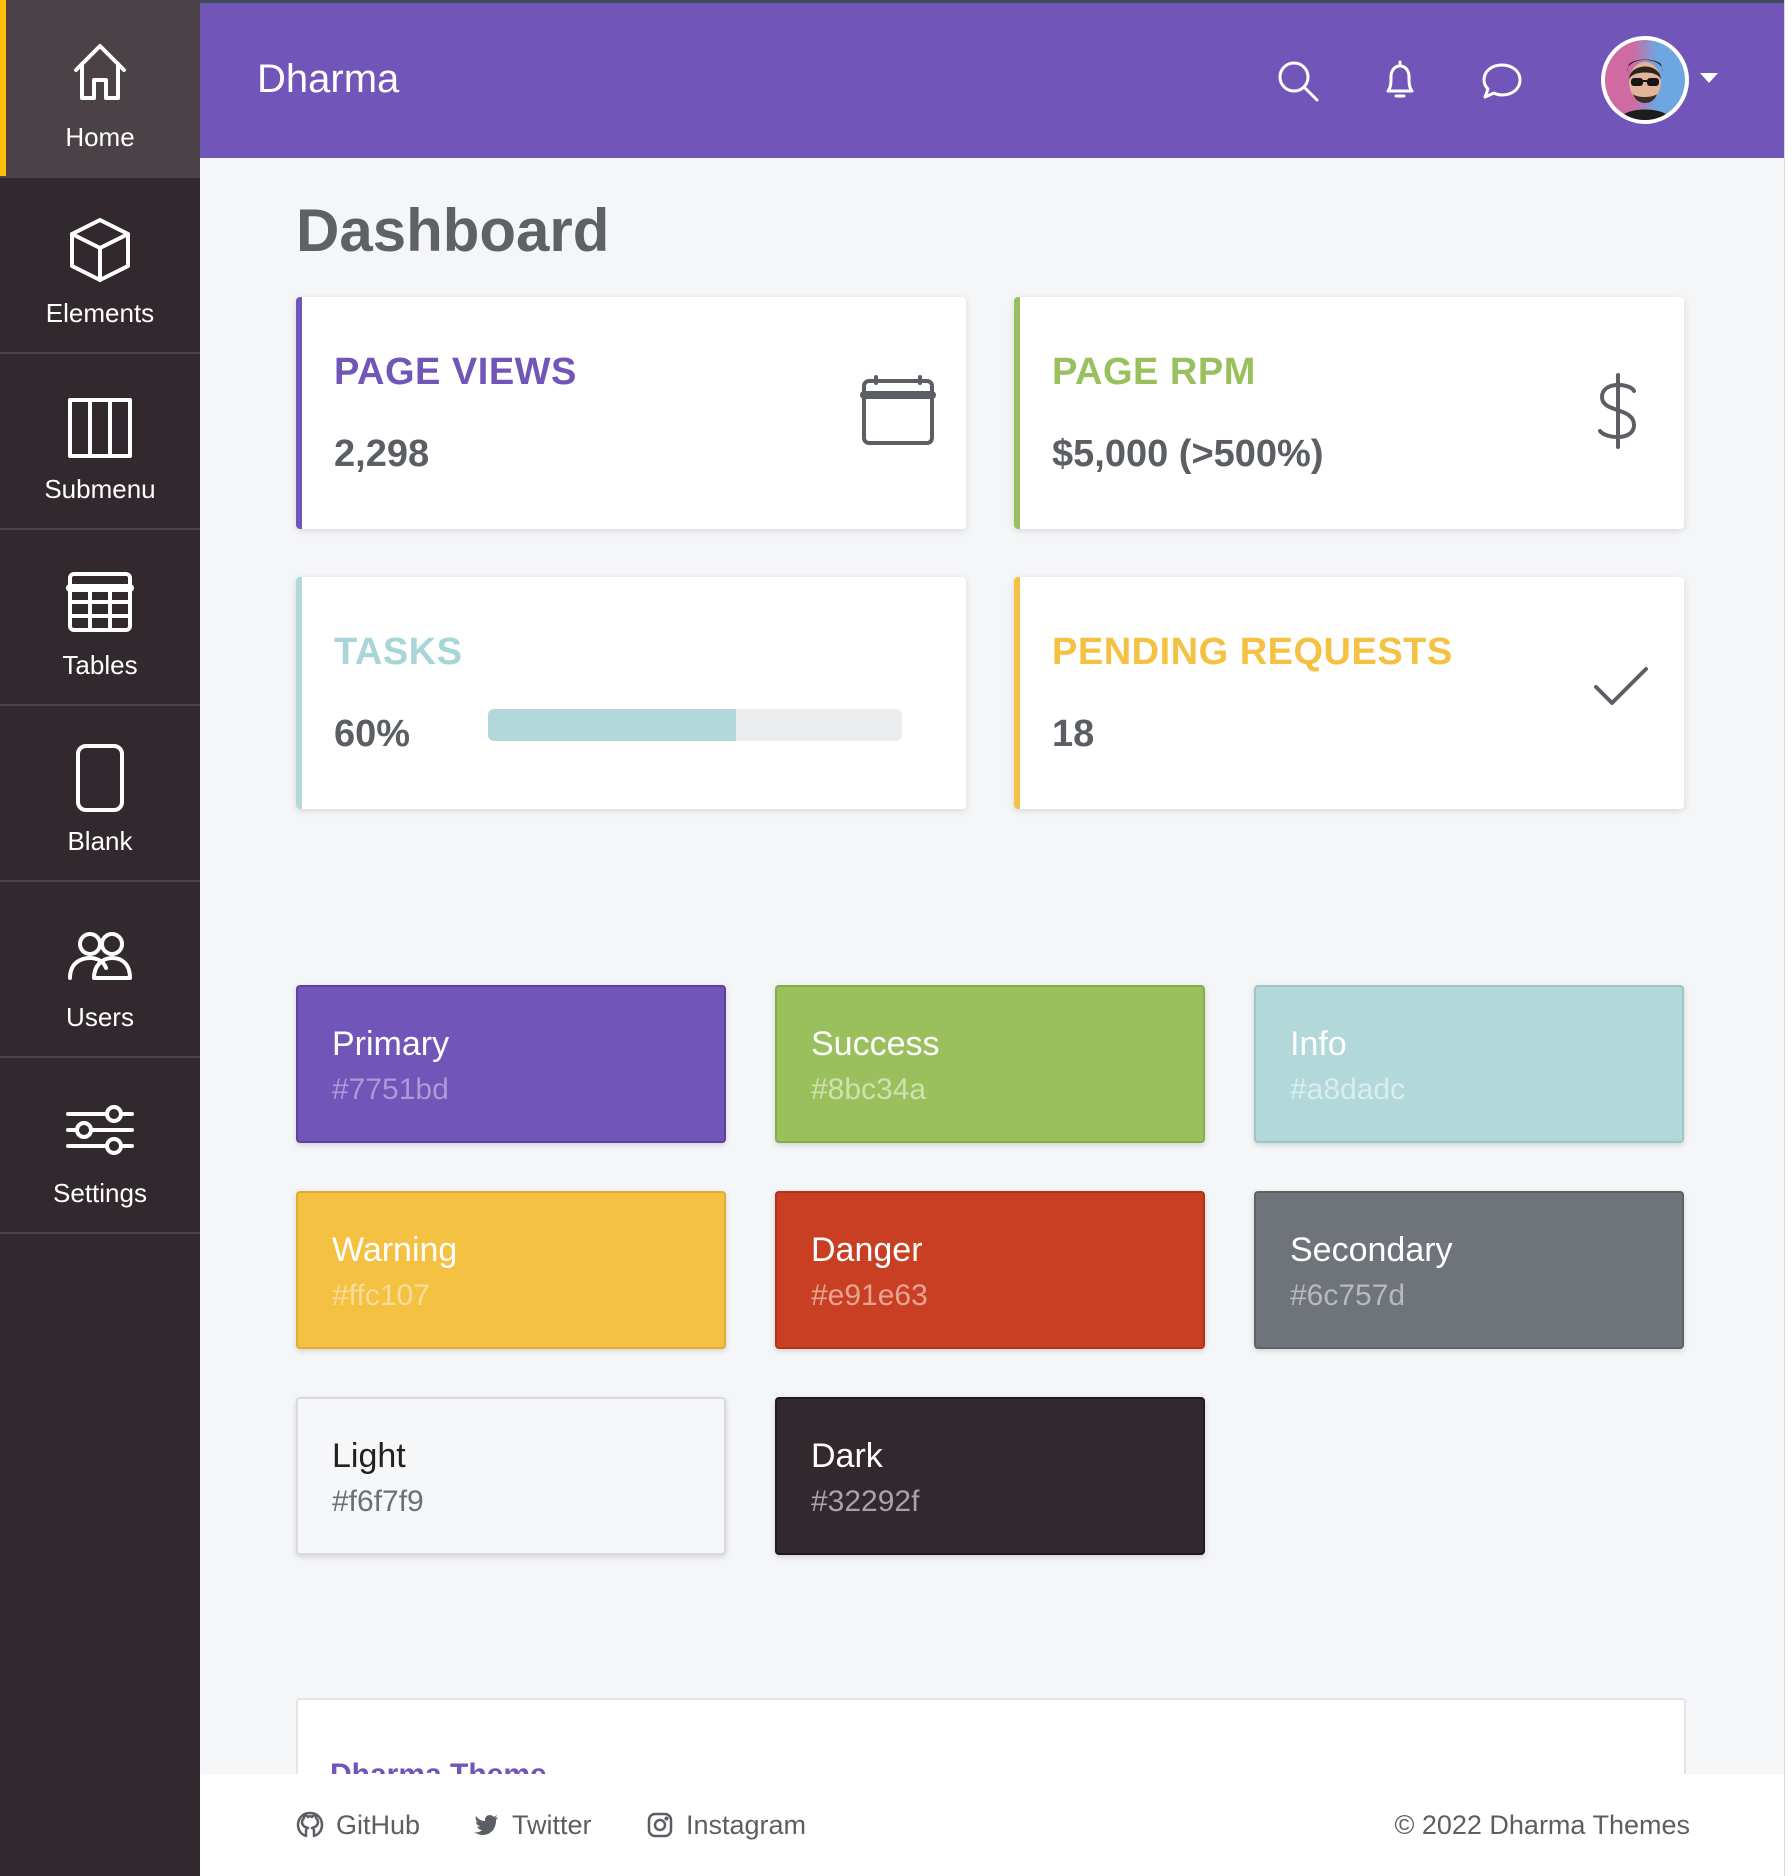 The width and height of the screenshot is (1792, 1876). What do you see at coordinates (455, 372) in the screenshot?
I see `card-title: PAGE VIEWS` at bounding box center [455, 372].